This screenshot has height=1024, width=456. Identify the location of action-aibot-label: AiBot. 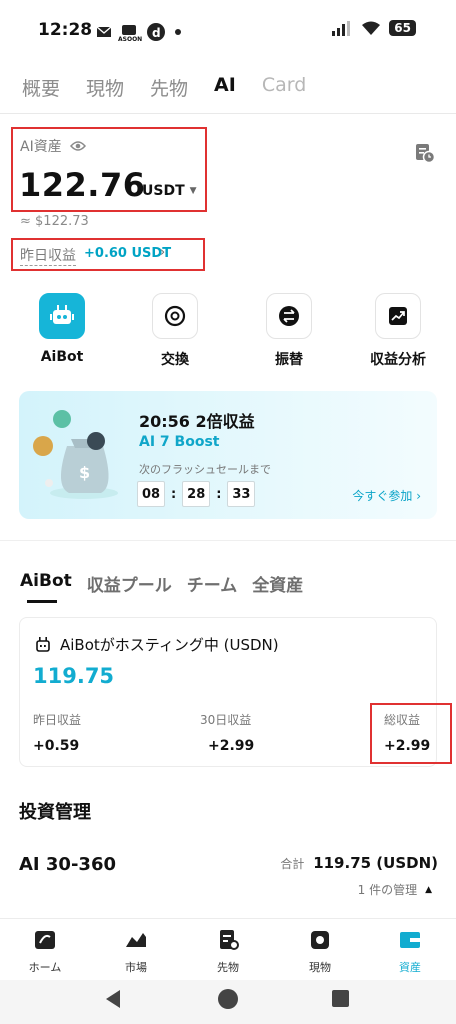
(62, 357).